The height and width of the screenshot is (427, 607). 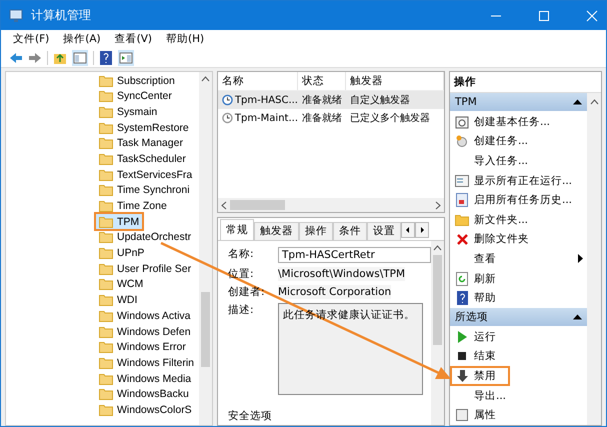 What do you see at coordinates (518, 336) in the screenshot?
I see `action-item: 运行` at bounding box center [518, 336].